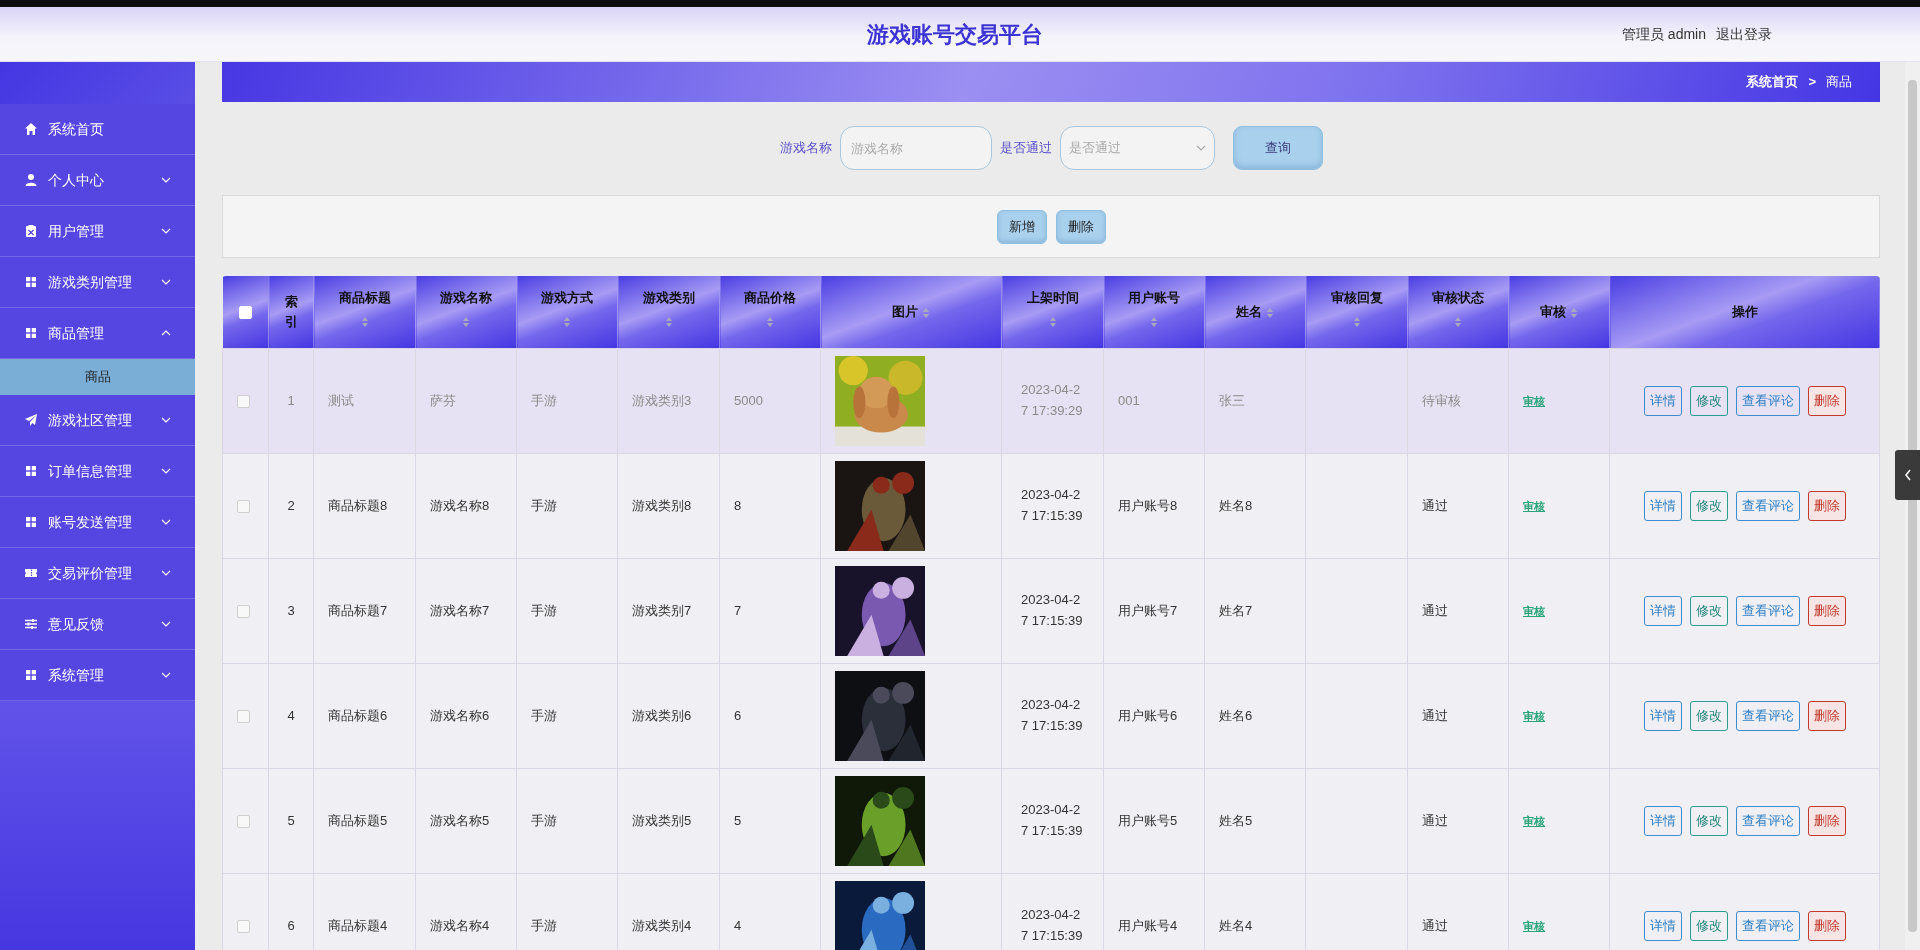 The image size is (1920, 950). What do you see at coordinates (76, 624) in the screenshot?
I see `menu-label: 意见反馈` at bounding box center [76, 624].